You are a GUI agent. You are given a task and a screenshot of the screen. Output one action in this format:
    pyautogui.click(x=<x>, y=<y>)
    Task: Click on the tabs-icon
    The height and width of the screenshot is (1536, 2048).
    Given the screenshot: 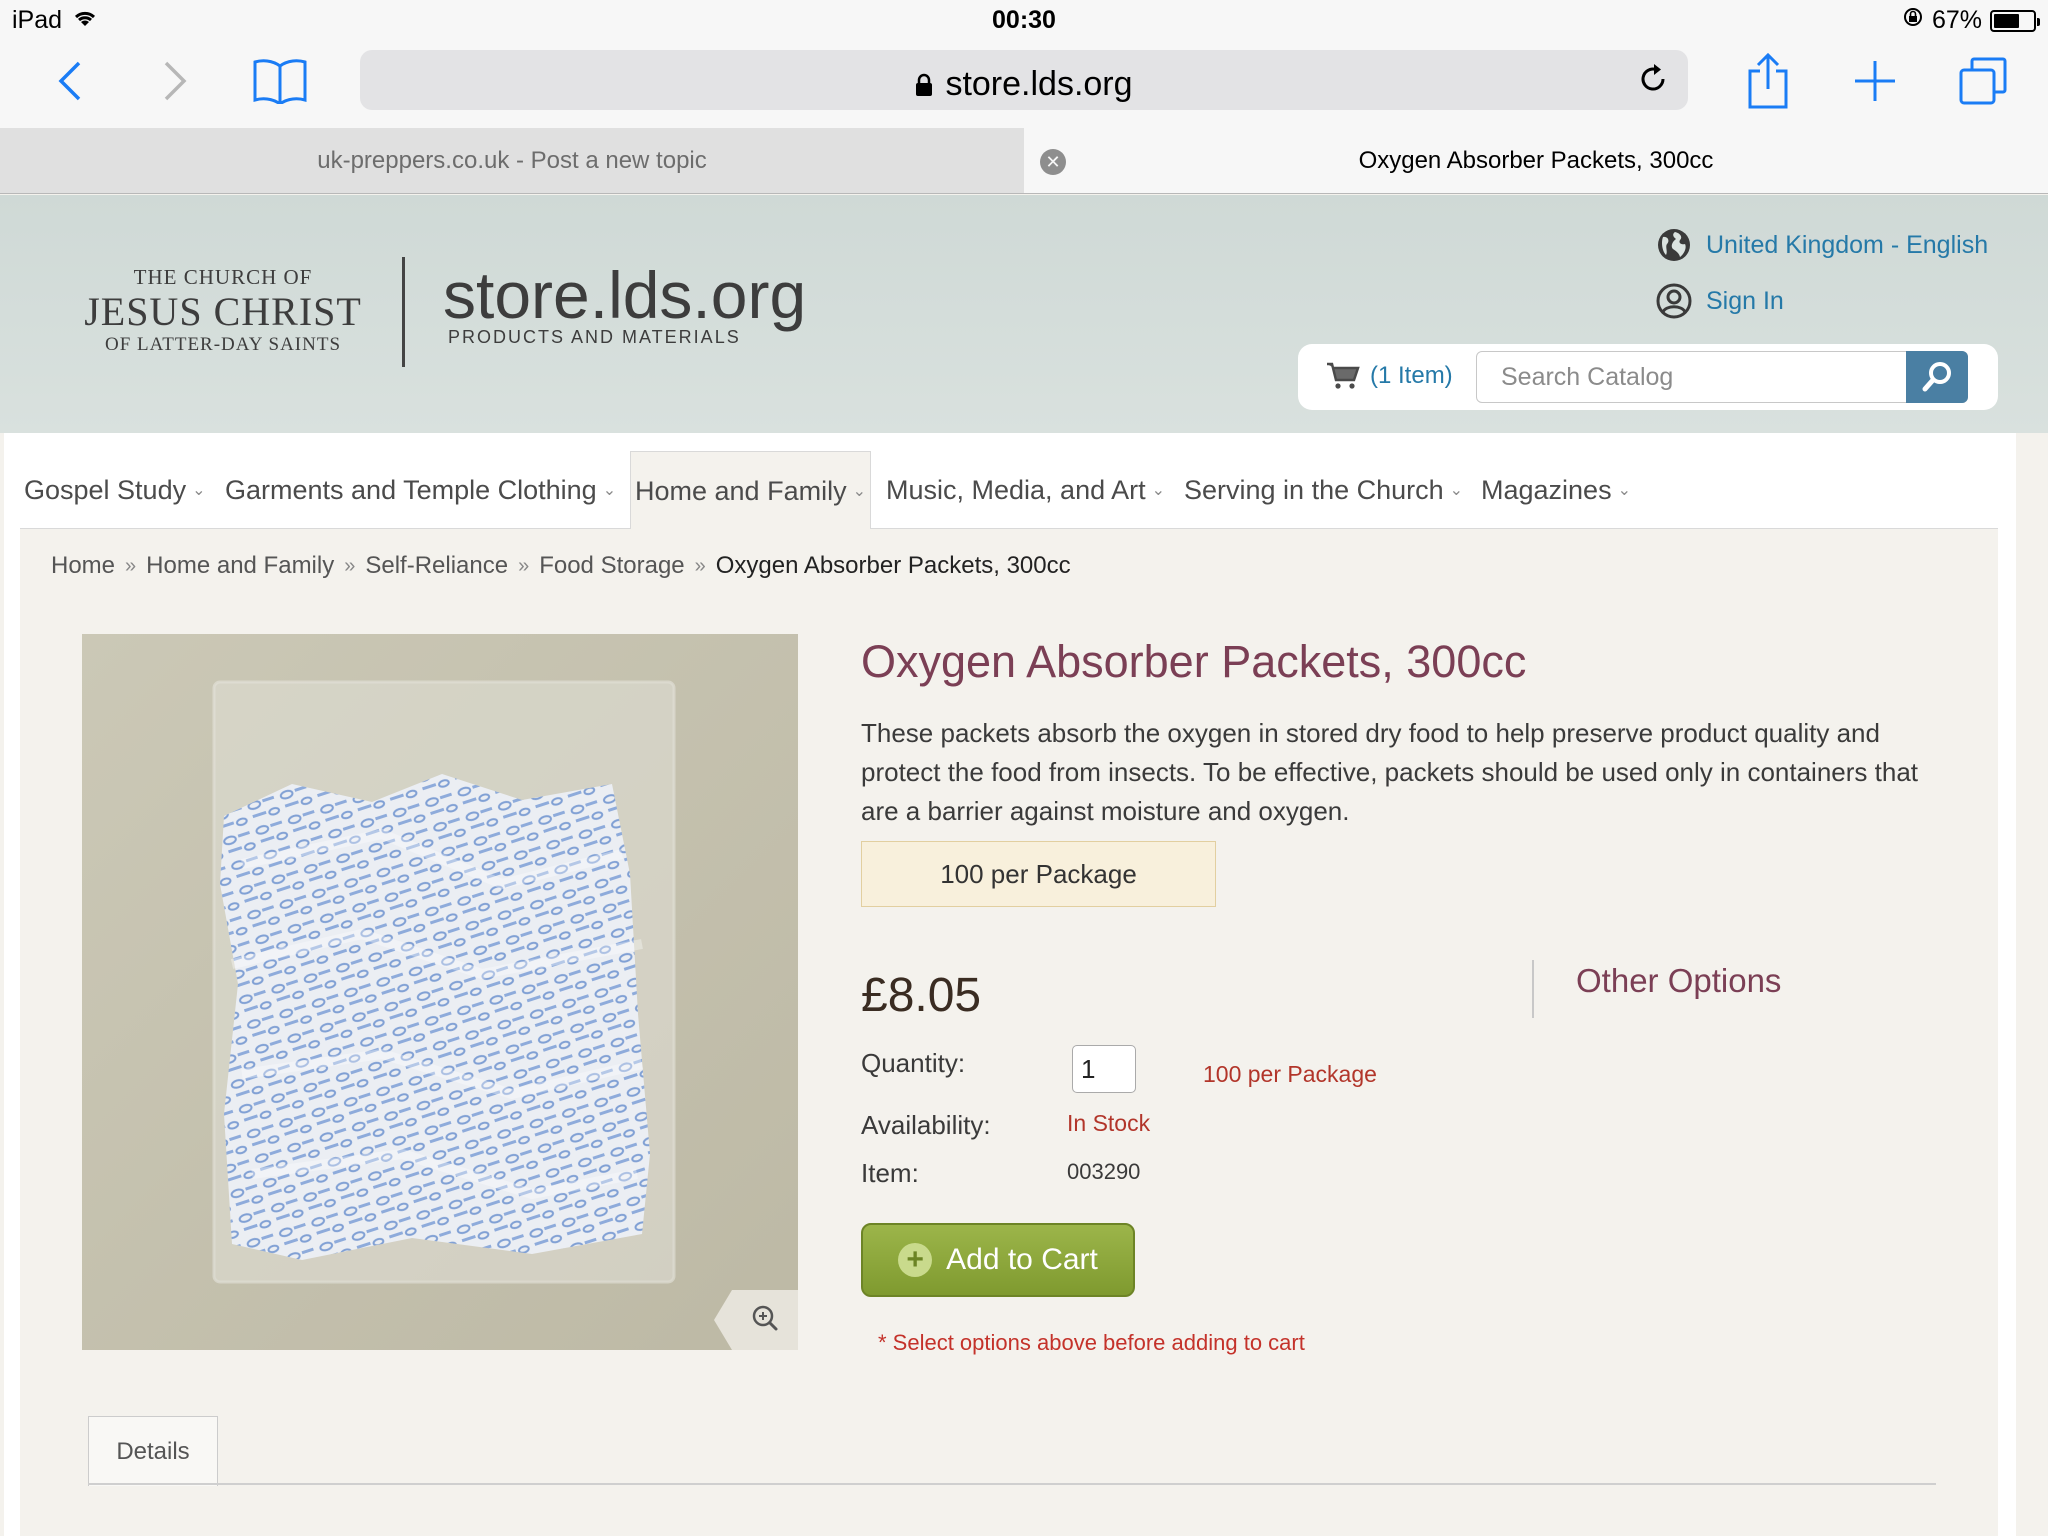 What is the action you would take?
    pyautogui.click(x=1983, y=81)
    